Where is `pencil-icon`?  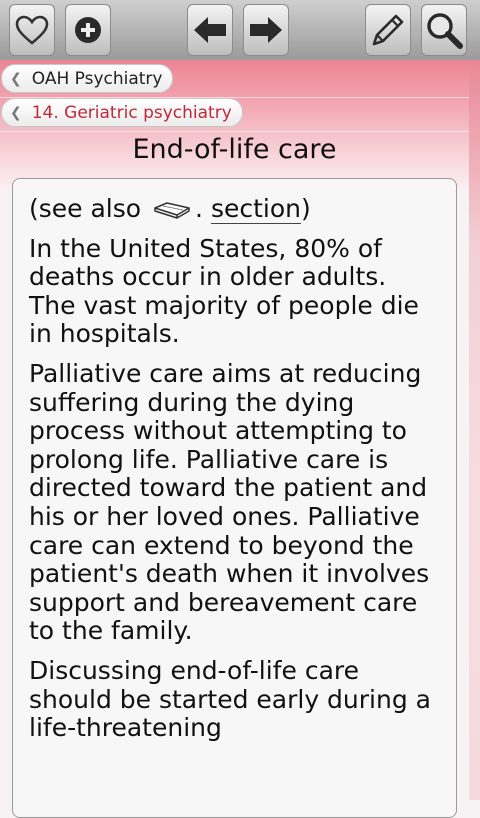 pencil-icon is located at coordinates (388, 30).